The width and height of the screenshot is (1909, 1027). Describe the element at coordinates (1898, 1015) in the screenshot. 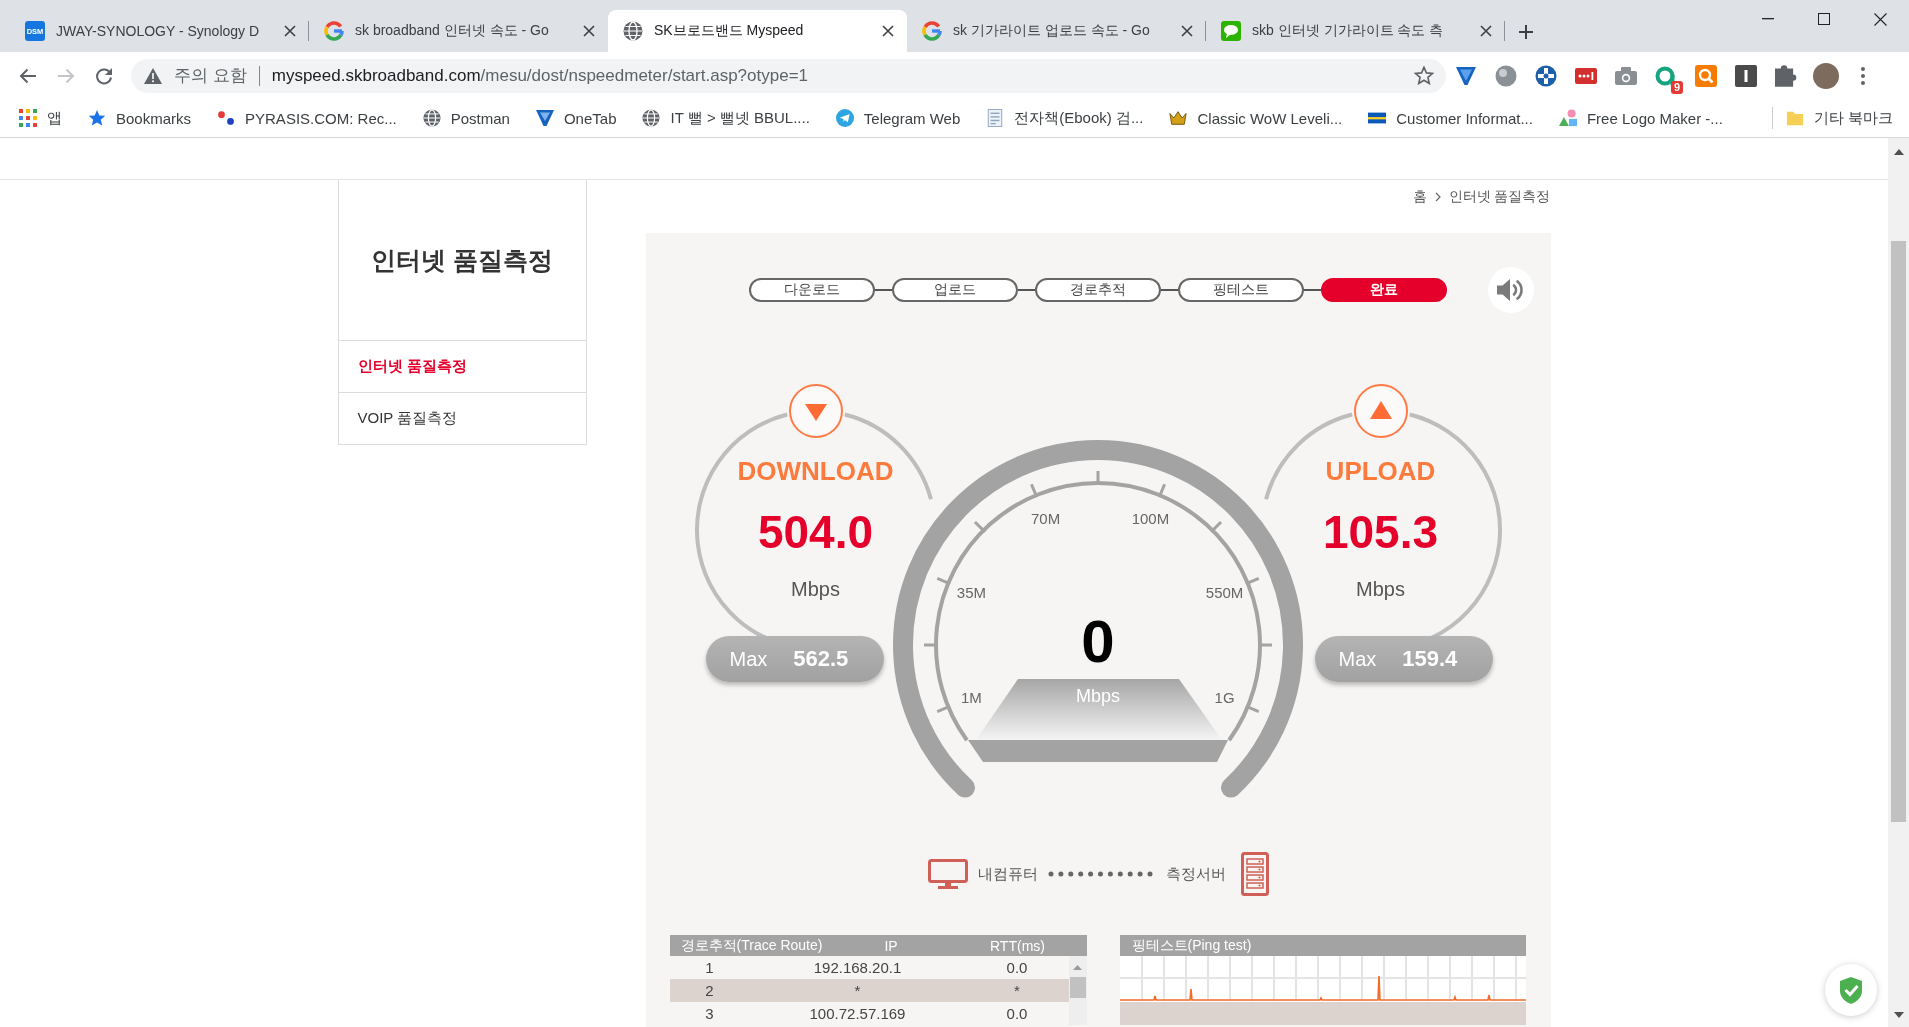

I see `scroll-down-icon` at that location.